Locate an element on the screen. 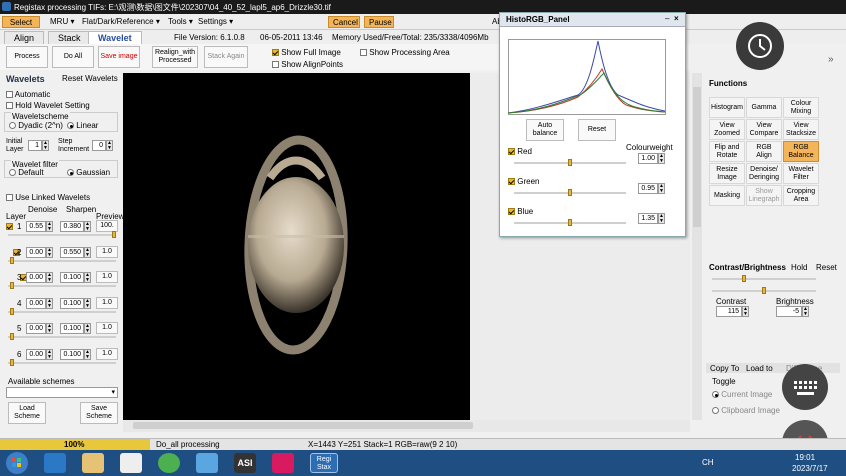  contrast-input: 115 is located at coordinates (729, 311).